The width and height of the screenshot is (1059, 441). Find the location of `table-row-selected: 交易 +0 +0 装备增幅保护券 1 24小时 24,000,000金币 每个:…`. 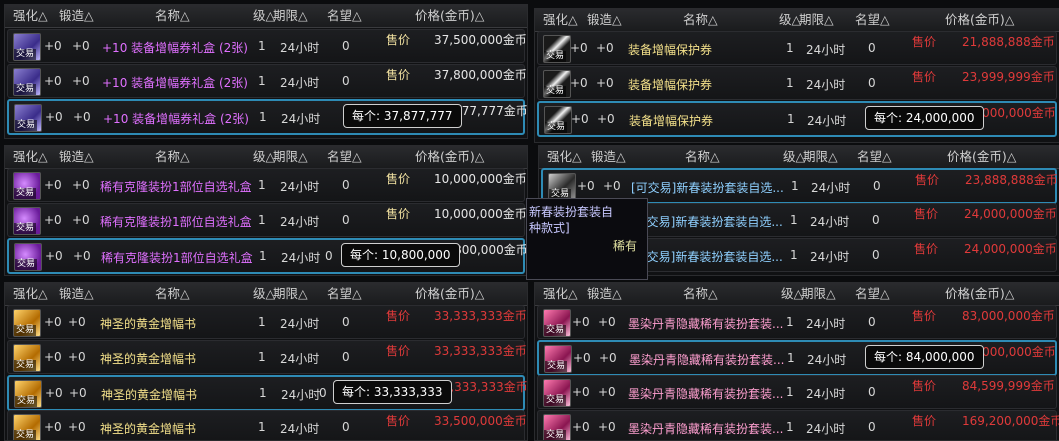

table-row-selected: 交易 +0 +0 装备增幅保护券 1 24小时 24,000,000金币 每个:… is located at coordinates (797, 119).